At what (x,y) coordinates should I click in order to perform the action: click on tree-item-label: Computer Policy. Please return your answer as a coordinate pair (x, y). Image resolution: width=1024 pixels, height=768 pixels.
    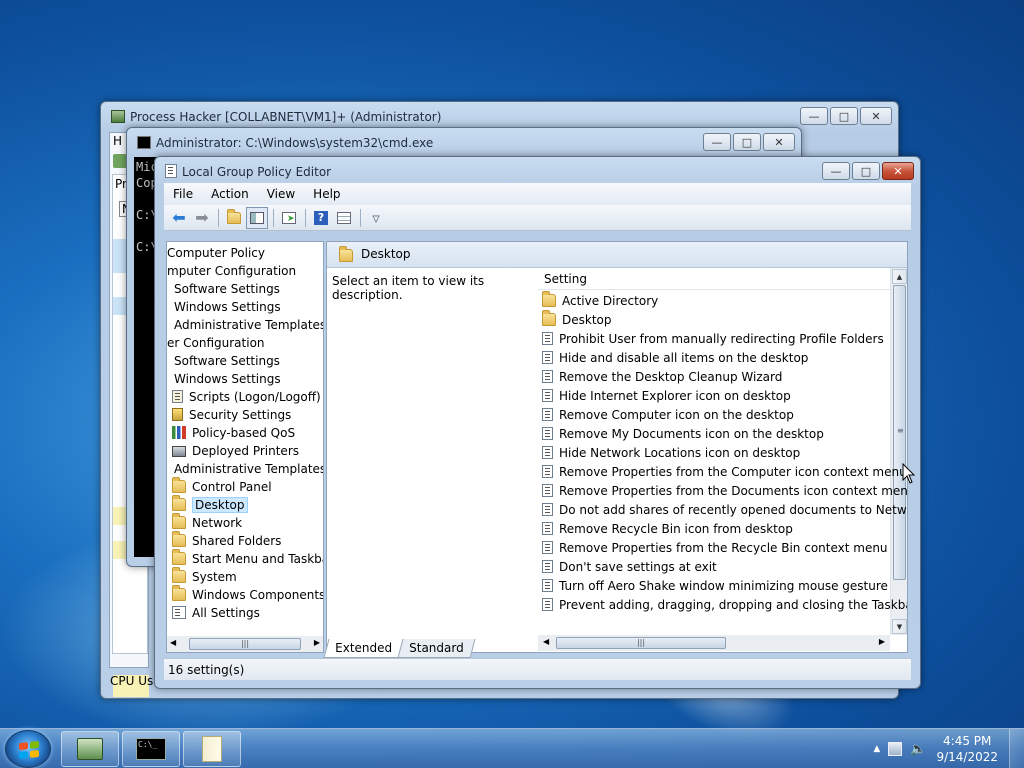
    Looking at the image, I should click on (216, 253).